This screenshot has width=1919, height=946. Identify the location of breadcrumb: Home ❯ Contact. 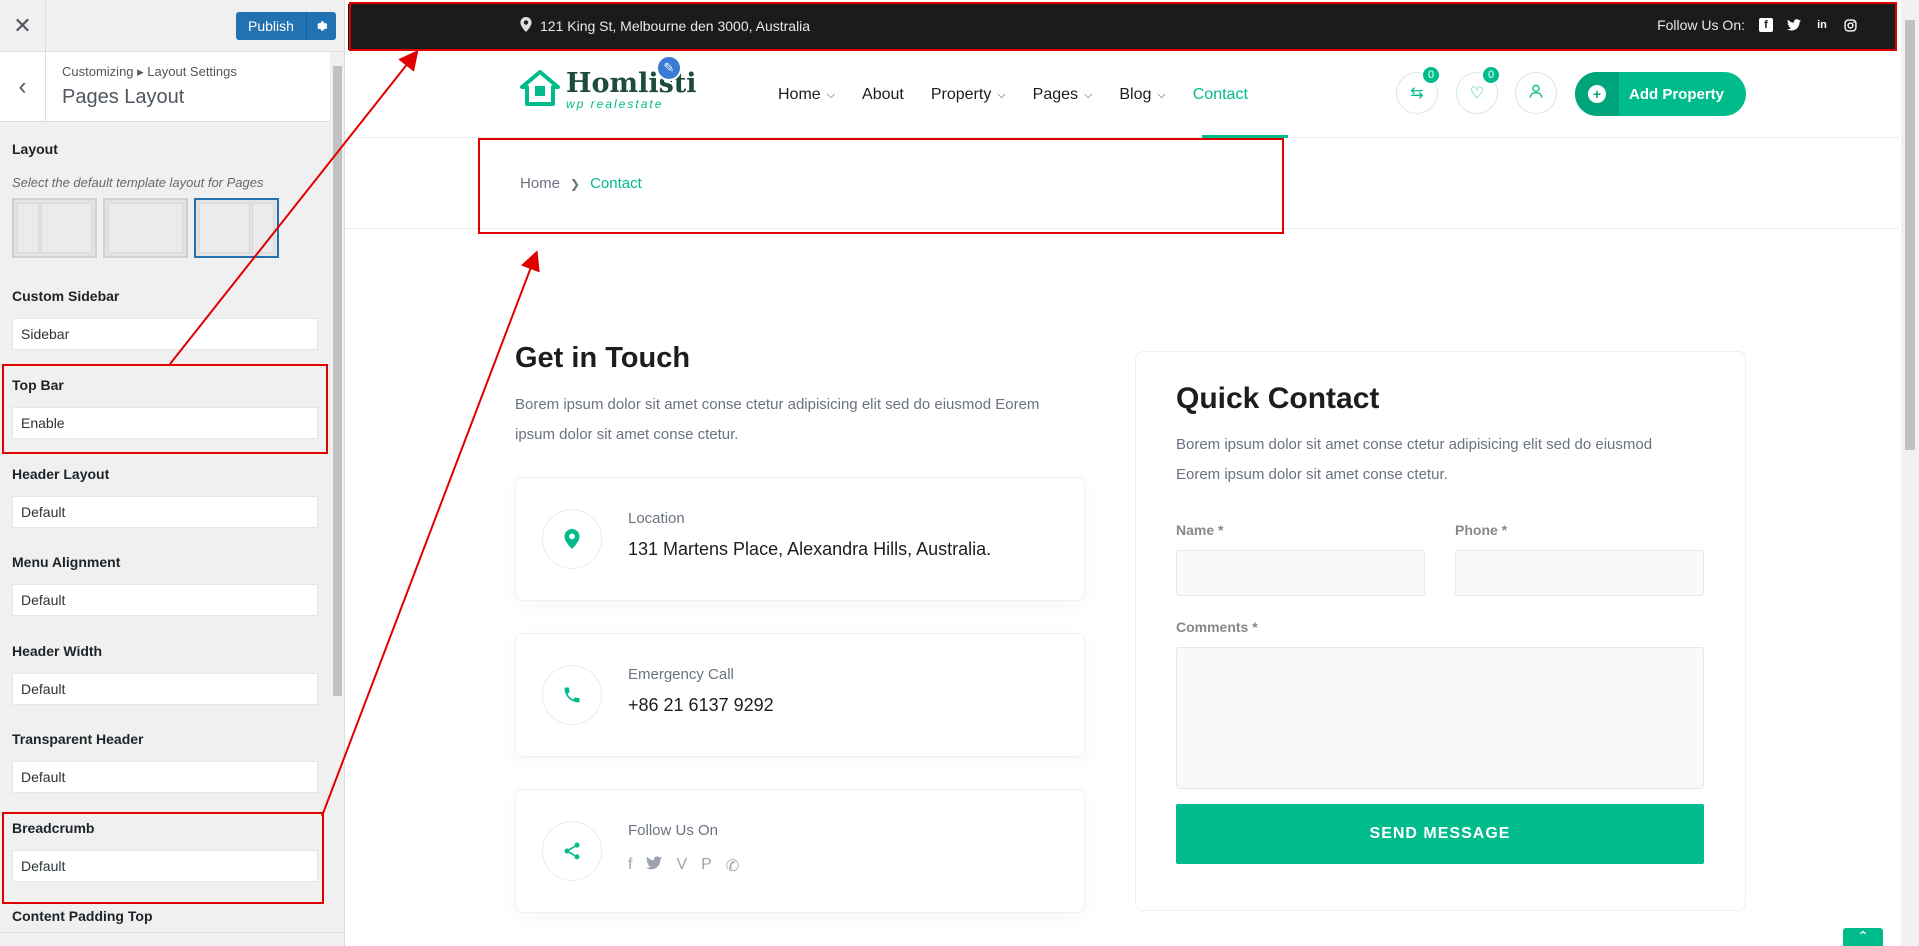
(581, 183).